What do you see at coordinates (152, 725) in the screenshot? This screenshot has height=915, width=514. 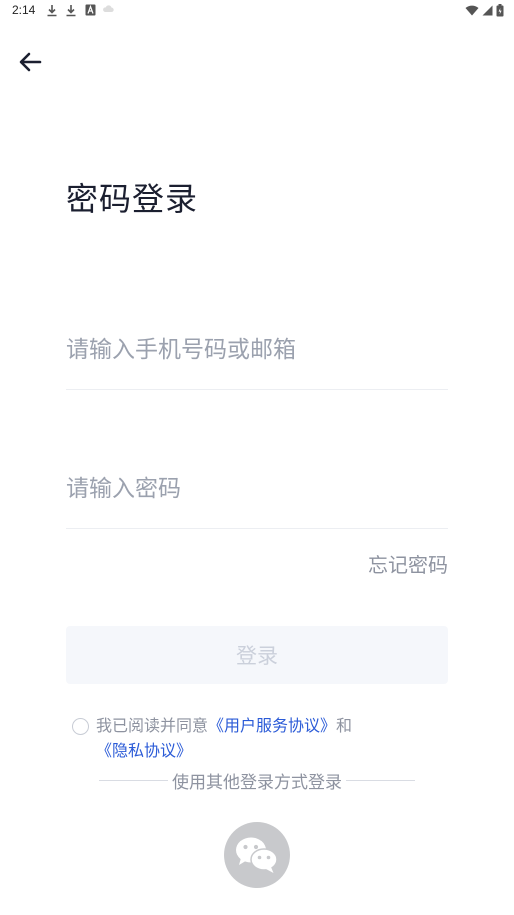 I see `agreement-prefix: 我已阅读并同意` at bounding box center [152, 725].